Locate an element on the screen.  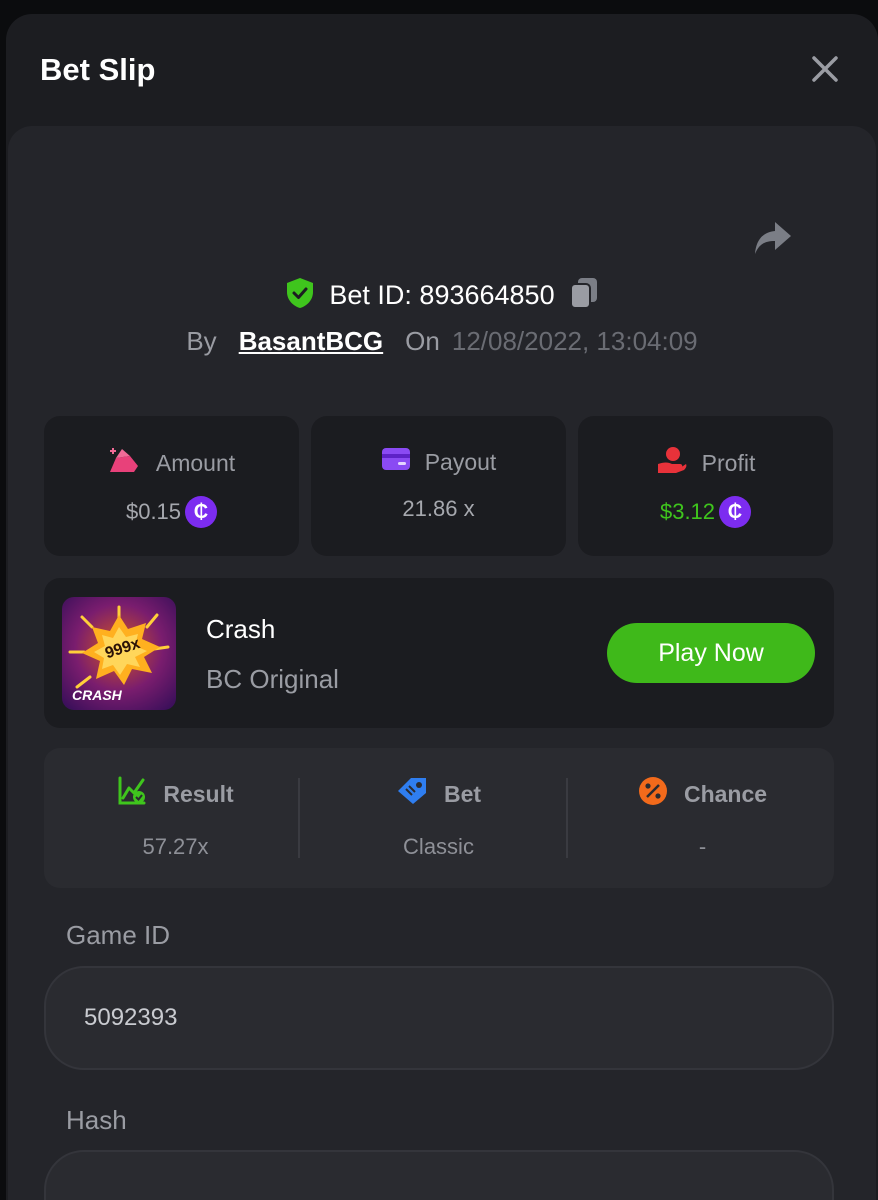
amount-value: $0.15 is located at coordinates (153, 511).